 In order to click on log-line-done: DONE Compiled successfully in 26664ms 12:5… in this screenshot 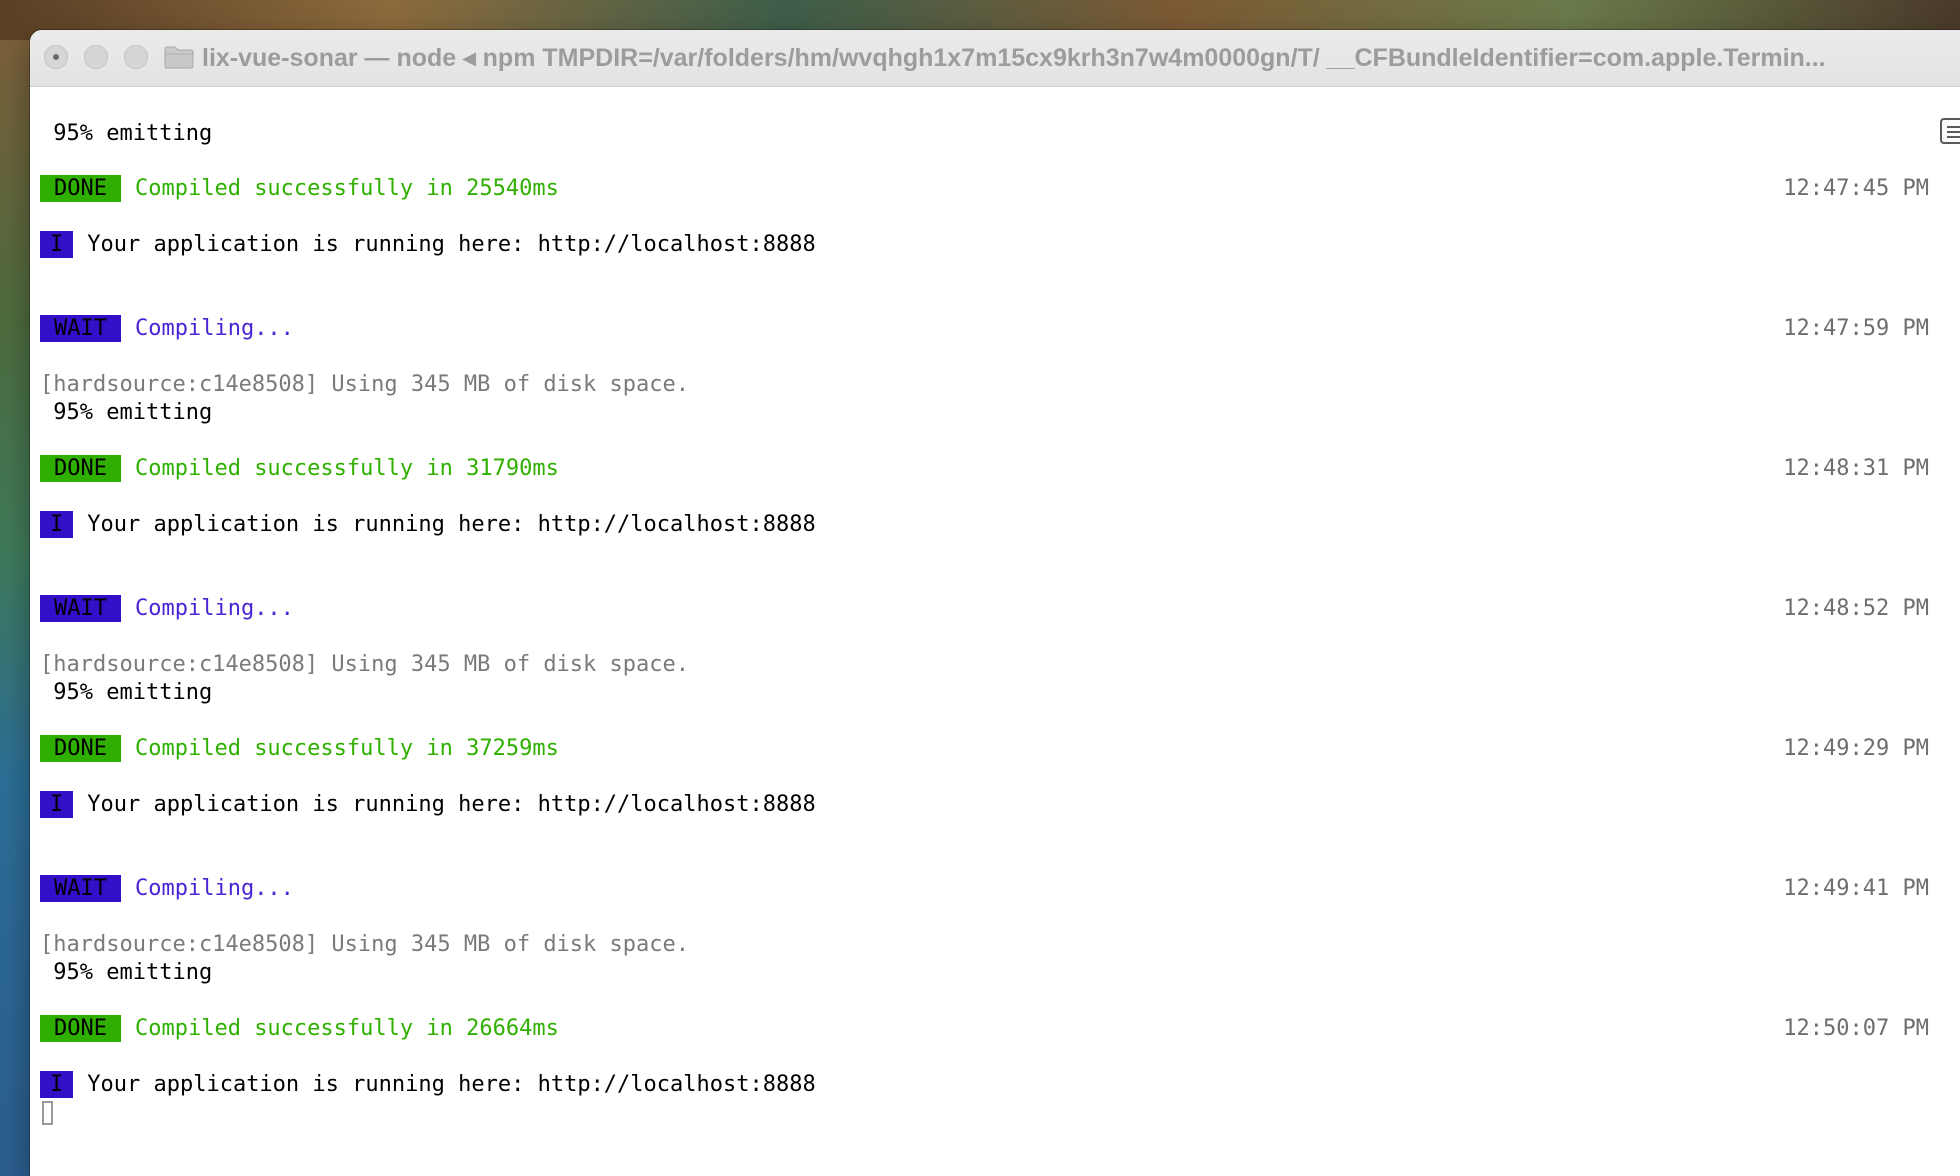, I will do `click(985, 1029)`.